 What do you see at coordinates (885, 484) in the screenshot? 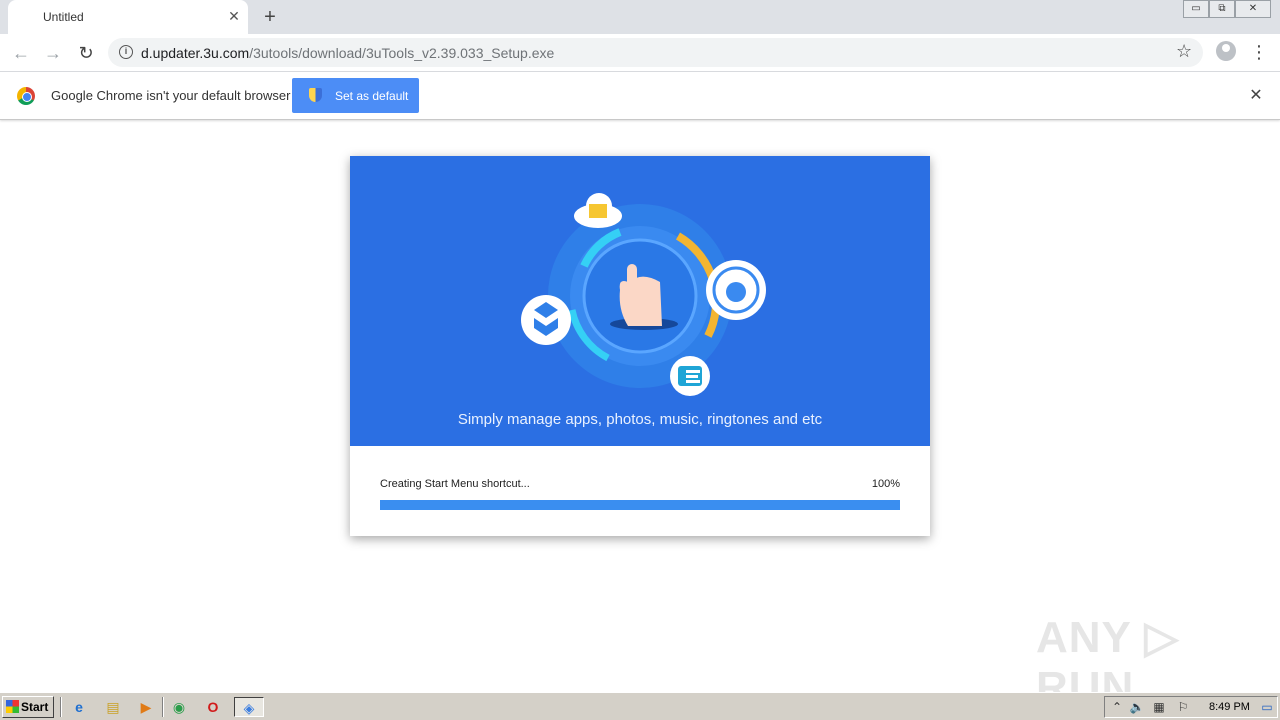
I see `install-percent: 100%` at bounding box center [885, 484].